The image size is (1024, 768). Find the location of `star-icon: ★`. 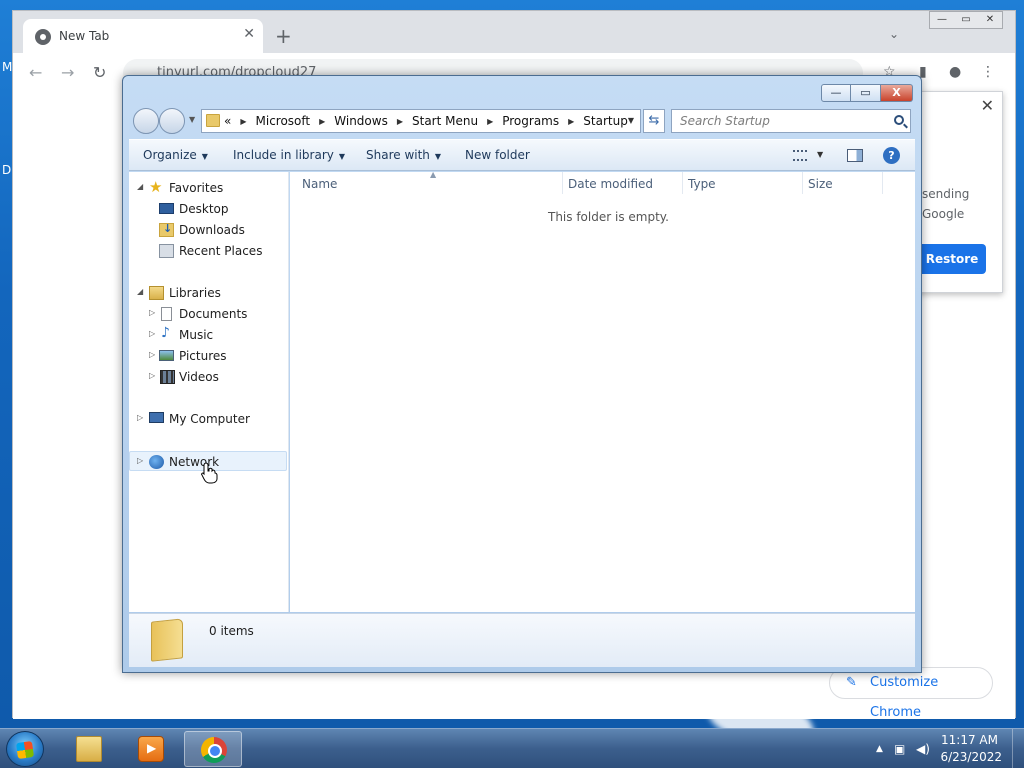

star-icon: ★ is located at coordinates (156, 187).